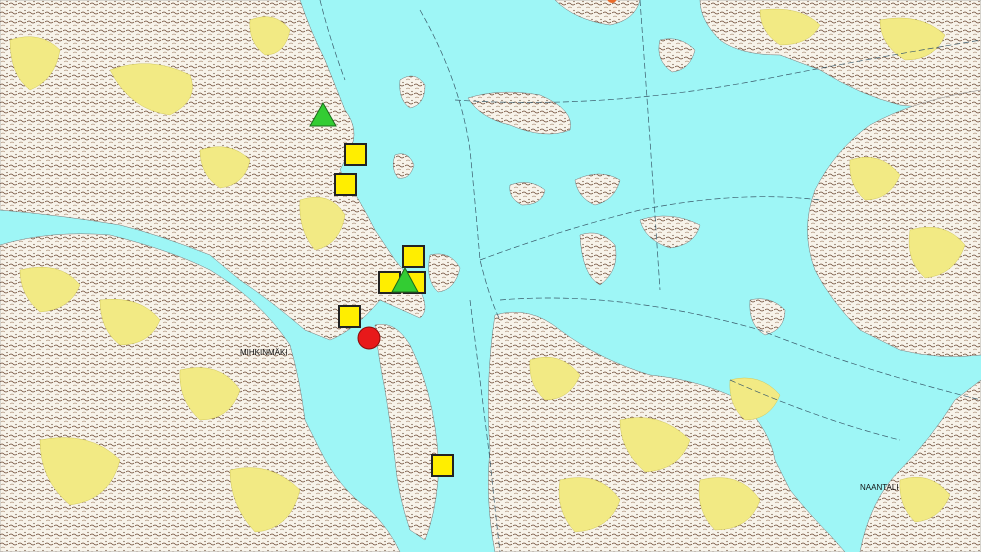 The width and height of the screenshot is (981, 552). Describe the element at coordinates (879, 487) in the screenshot. I see `place-label-naantali: NAANTALI` at that location.